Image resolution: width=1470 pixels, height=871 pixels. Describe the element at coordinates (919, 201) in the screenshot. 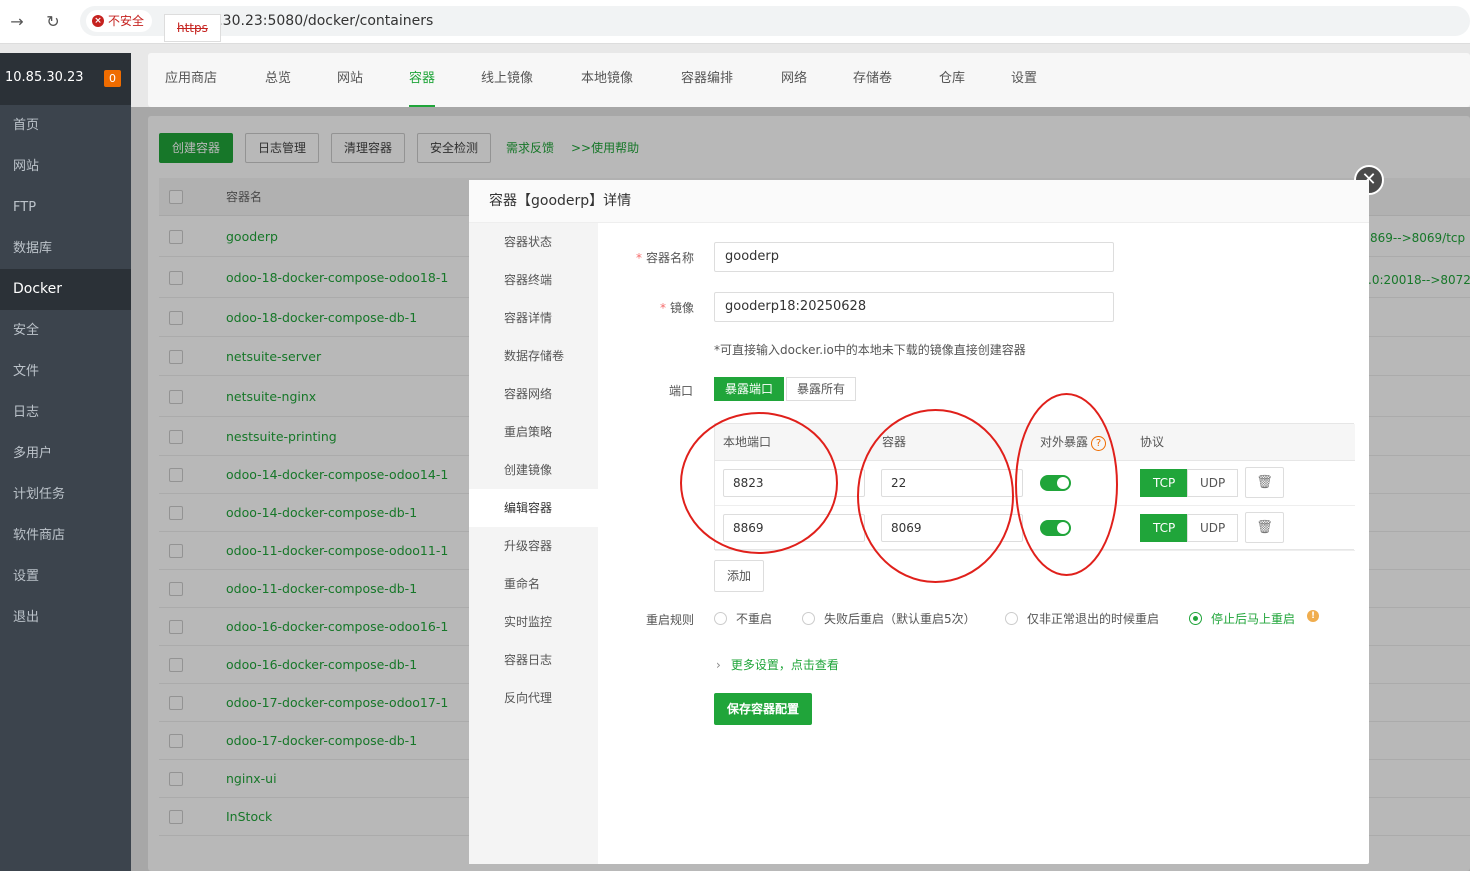

I see `dialog-header: 容器【gooderp】详情` at that location.